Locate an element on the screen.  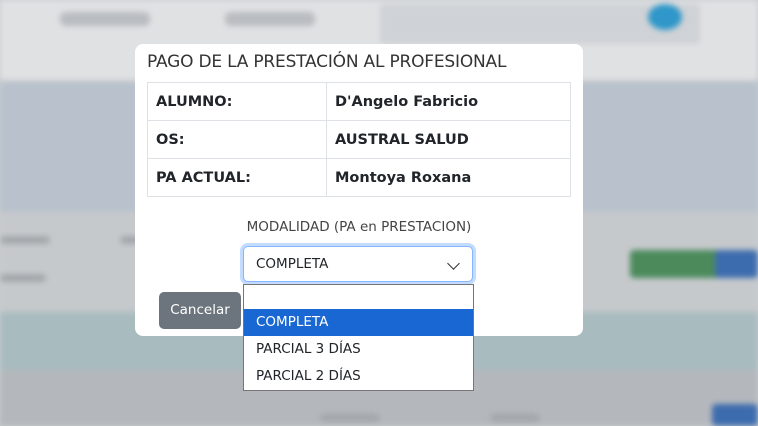
table-row: ALUMNO: D'Angelo Fabricio is located at coordinates (359, 101).